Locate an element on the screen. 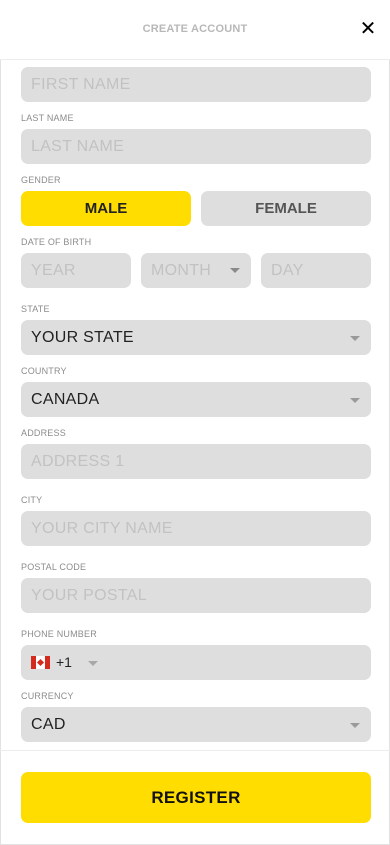  last-name-label: LAST NAME is located at coordinates (47, 118).